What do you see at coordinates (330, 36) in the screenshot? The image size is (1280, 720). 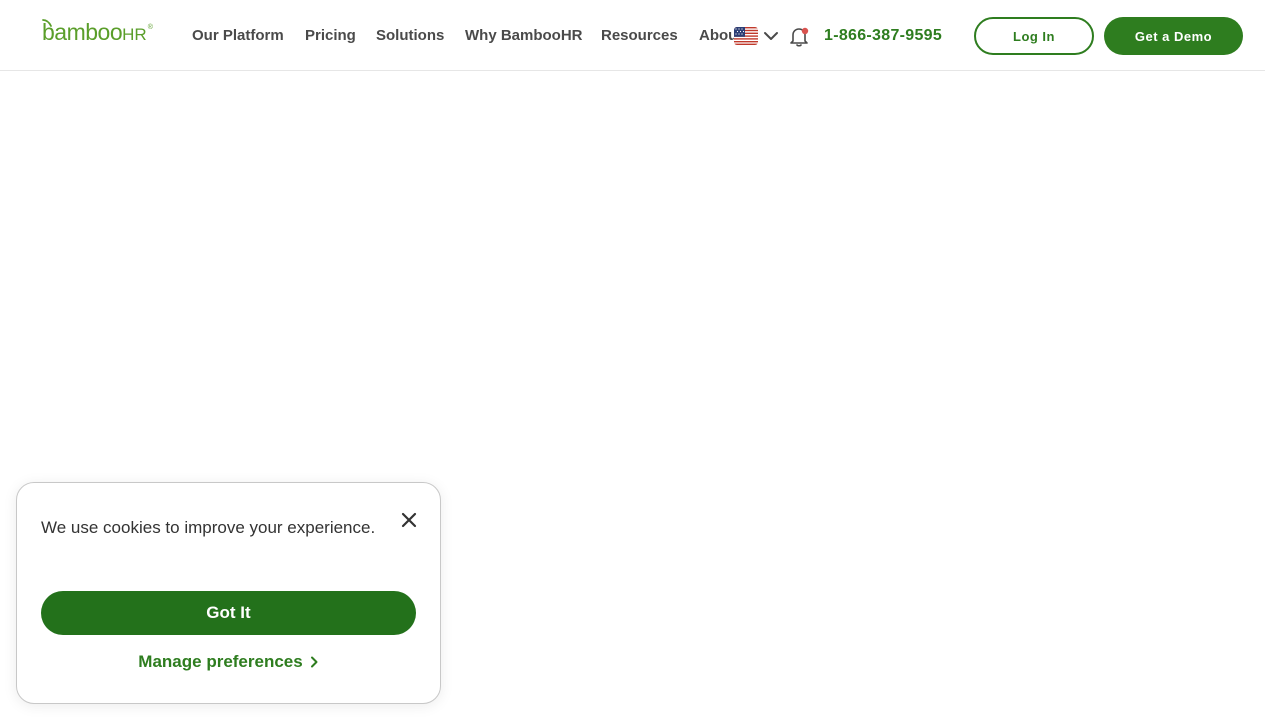 I see `nav-pricing: Pricing` at bounding box center [330, 36].